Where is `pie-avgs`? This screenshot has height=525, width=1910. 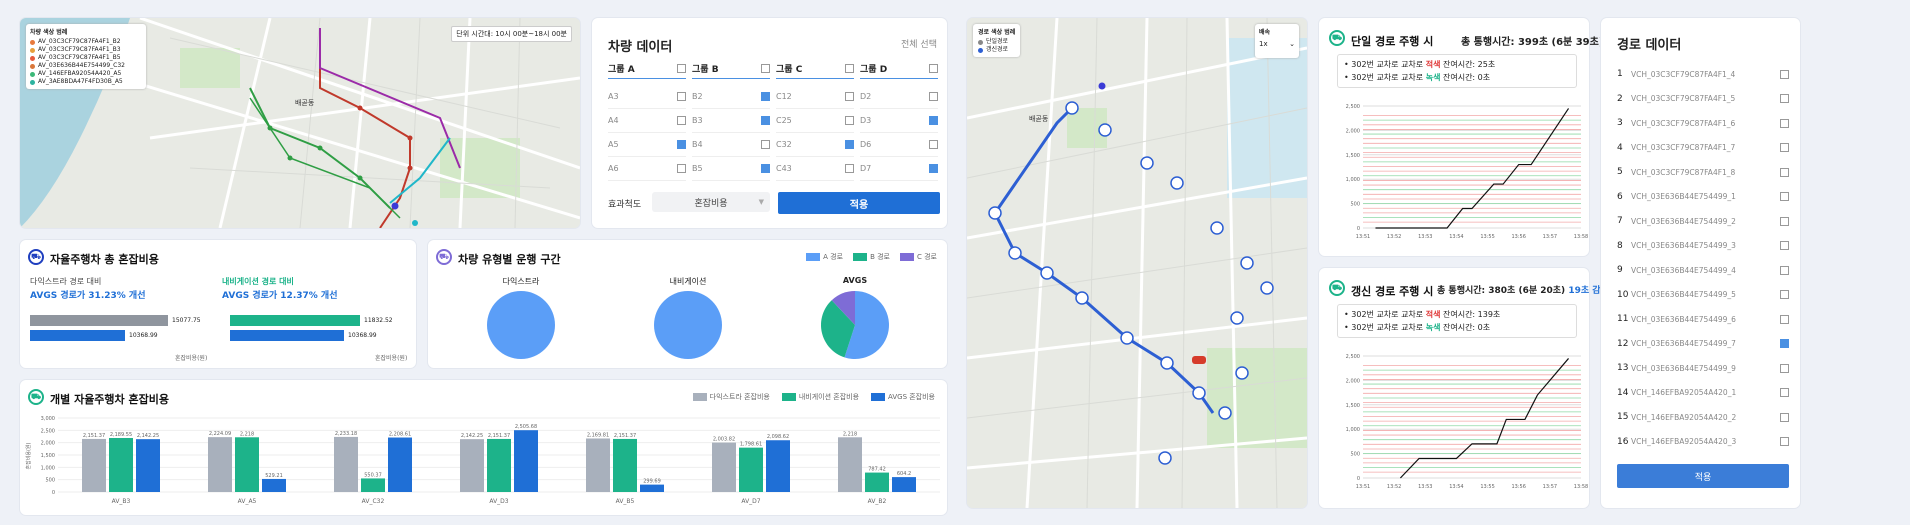
pie-avgs is located at coordinates (855, 325).